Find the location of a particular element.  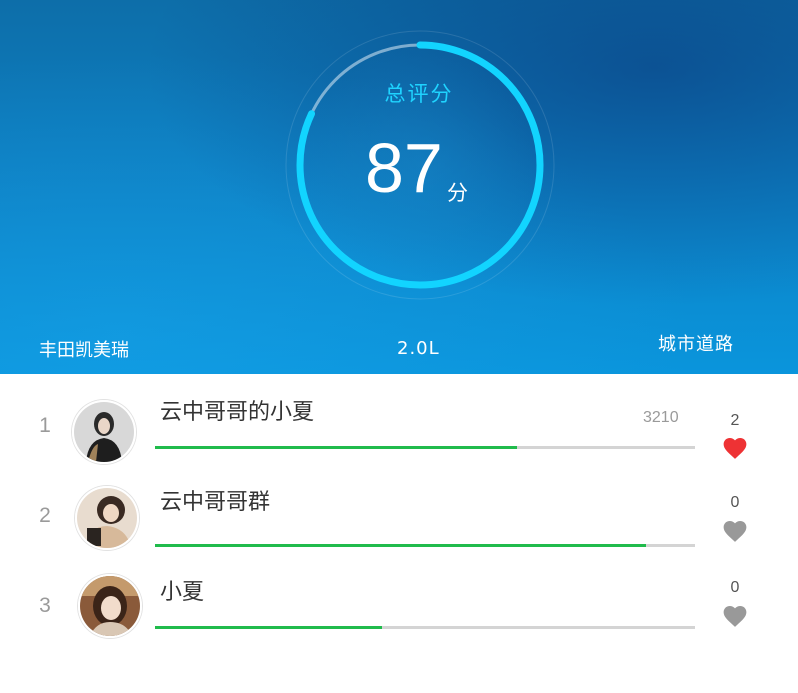

rank-number: 3 is located at coordinates (45, 605).